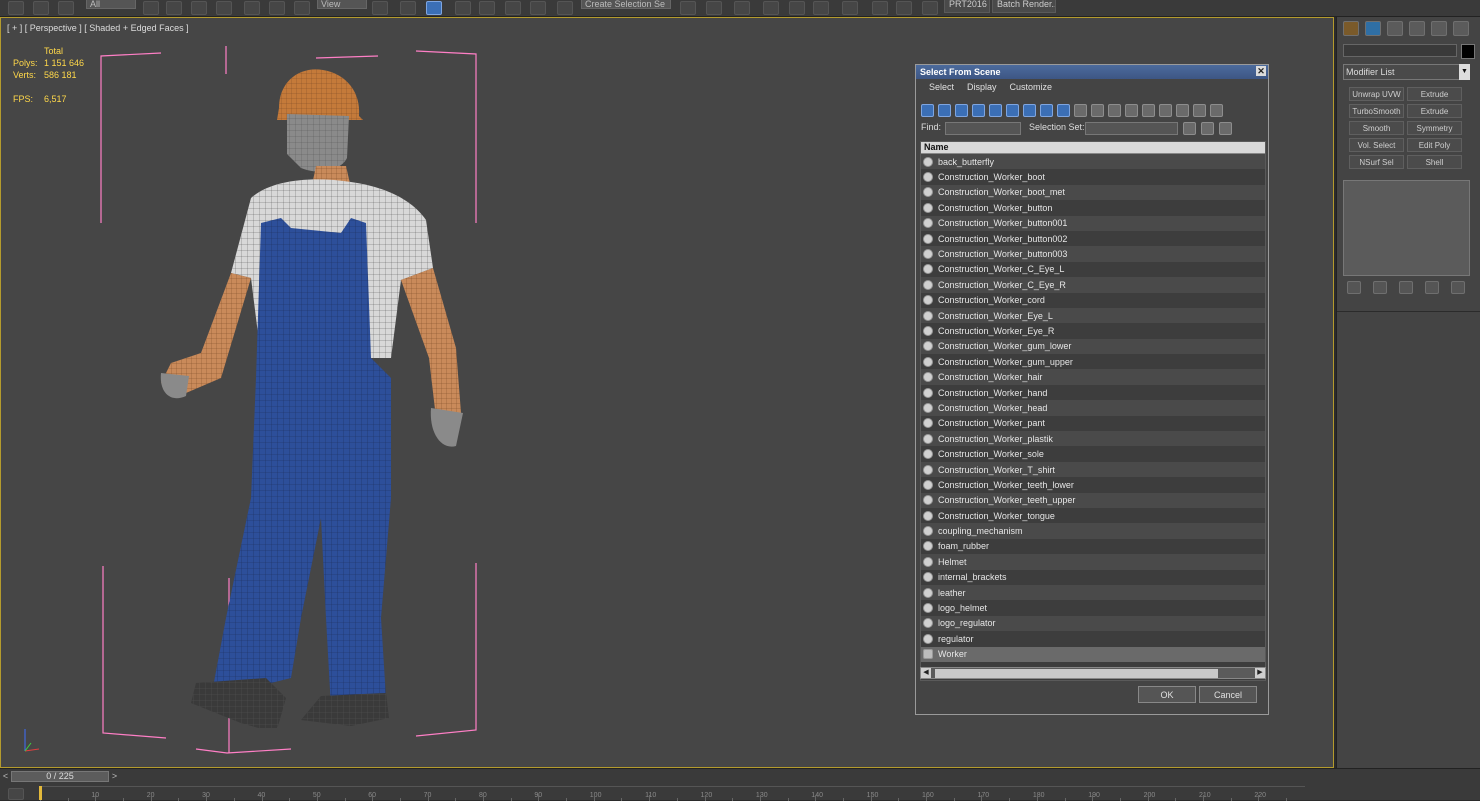  What do you see at coordinates (1216, 110) in the screenshot?
I see `sort-icon` at bounding box center [1216, 110].